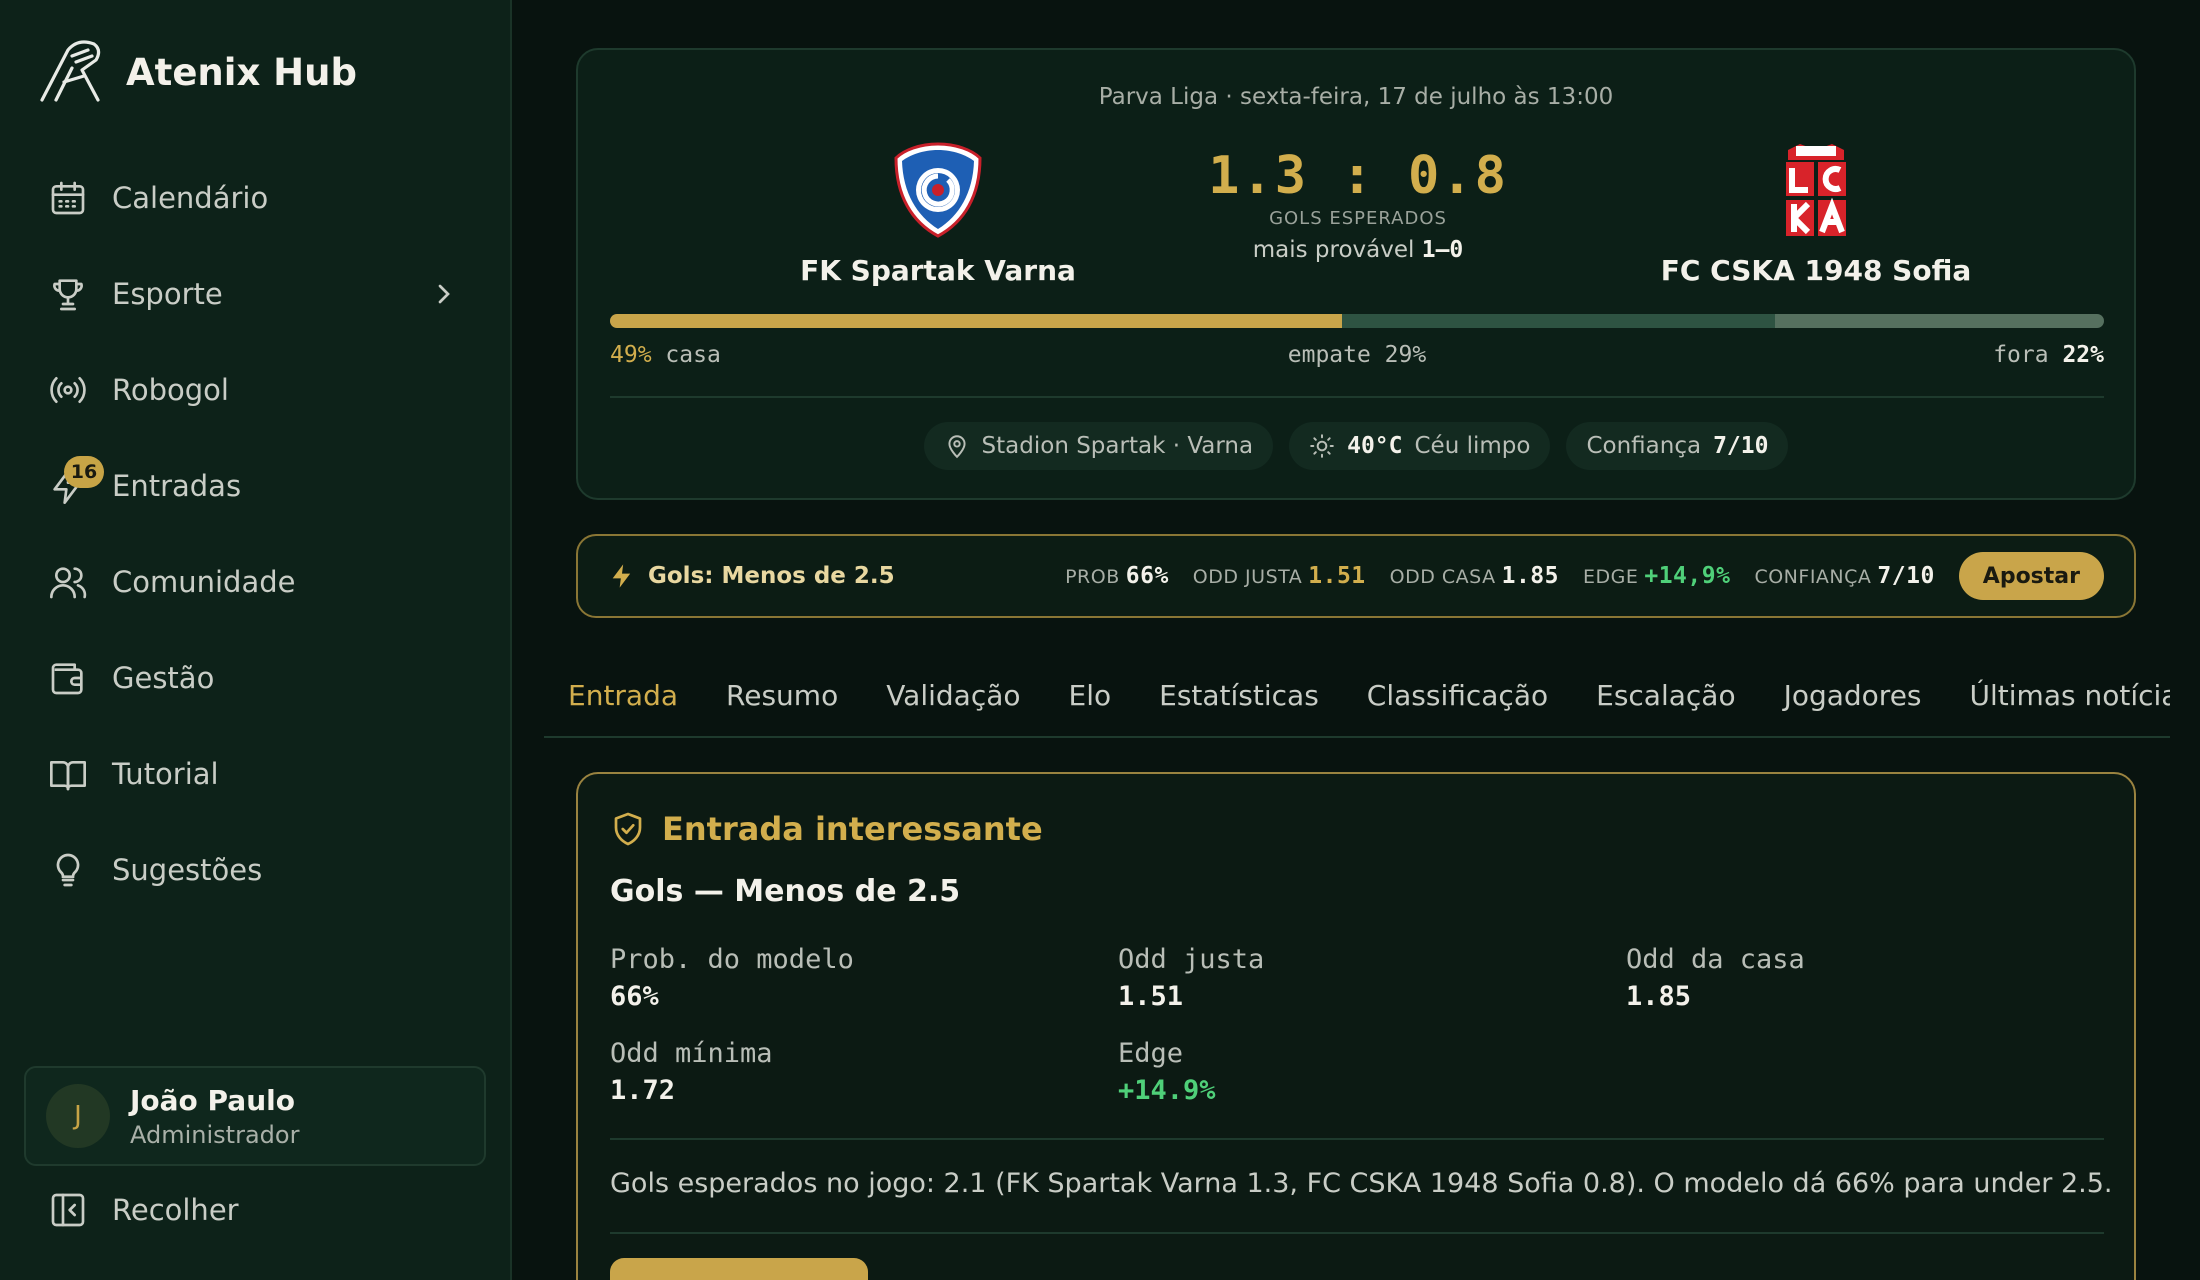 The height and width of the screenshot is (1280, 2200). Describe the element at coordinates (1337, 576) in the screenshot. I see `bet-fair-odd-value: 1.51` at that location.